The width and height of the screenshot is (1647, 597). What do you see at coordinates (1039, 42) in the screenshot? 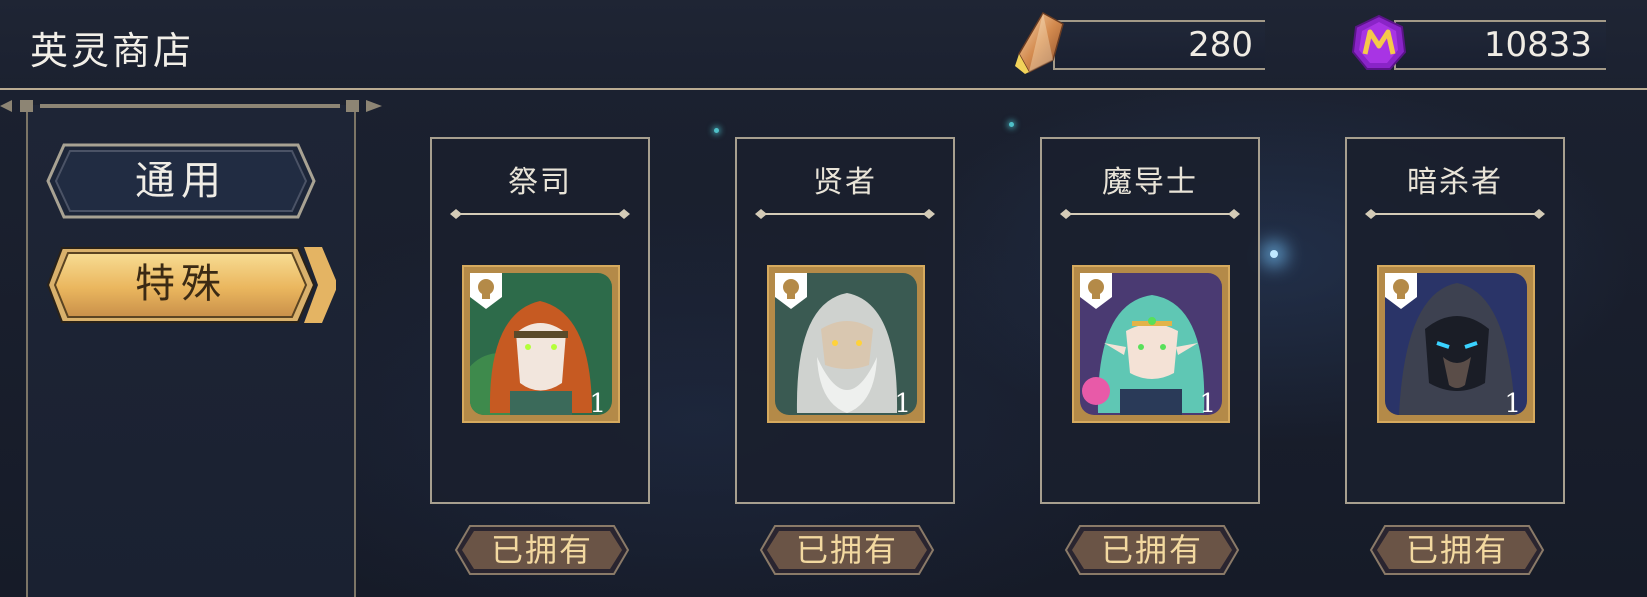
I see `crystal-icon` at bounding box center [1039, 42].